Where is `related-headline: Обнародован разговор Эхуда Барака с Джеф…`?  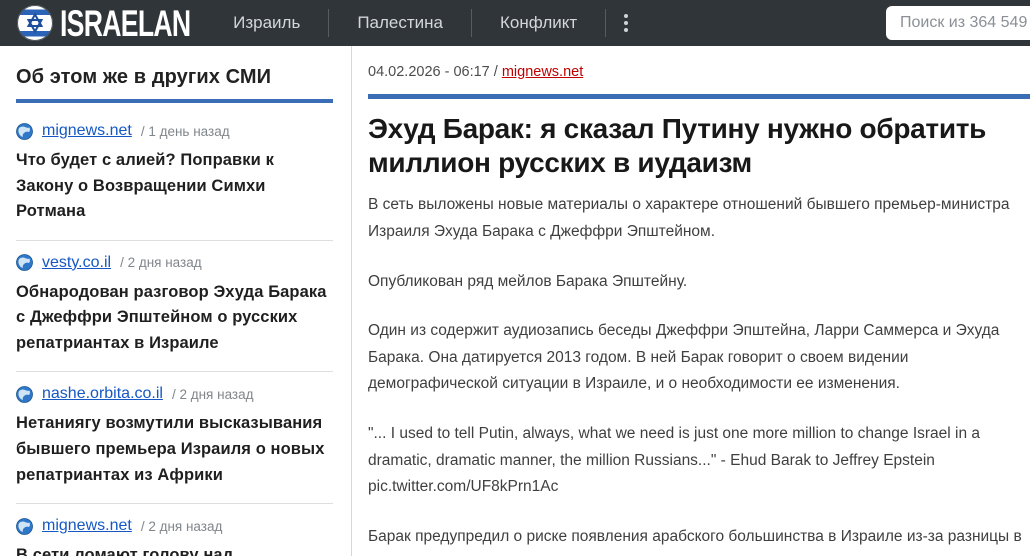 related-headline: Обнародован разговор Эхуда Барака с Джеф… is located at coordinates (174, 318).